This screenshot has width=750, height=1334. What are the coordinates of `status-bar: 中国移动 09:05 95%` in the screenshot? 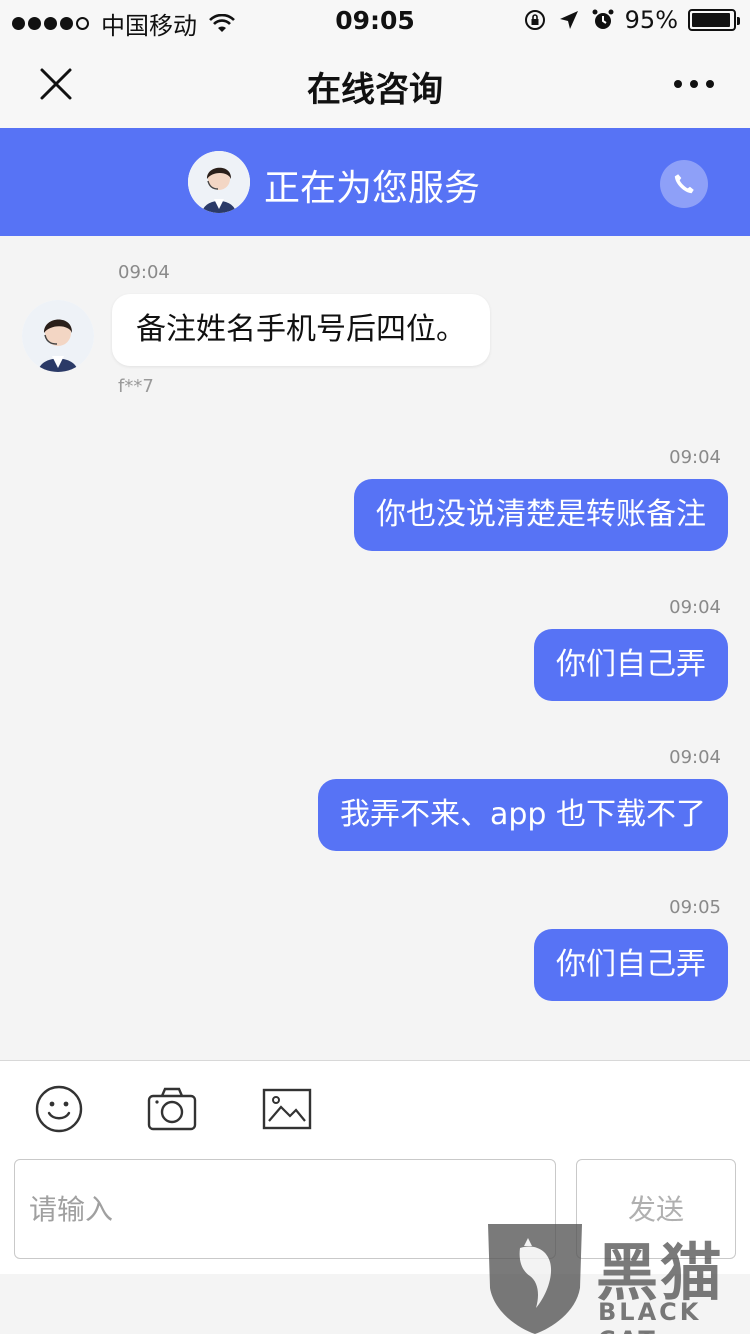 It's located at (375, 20).